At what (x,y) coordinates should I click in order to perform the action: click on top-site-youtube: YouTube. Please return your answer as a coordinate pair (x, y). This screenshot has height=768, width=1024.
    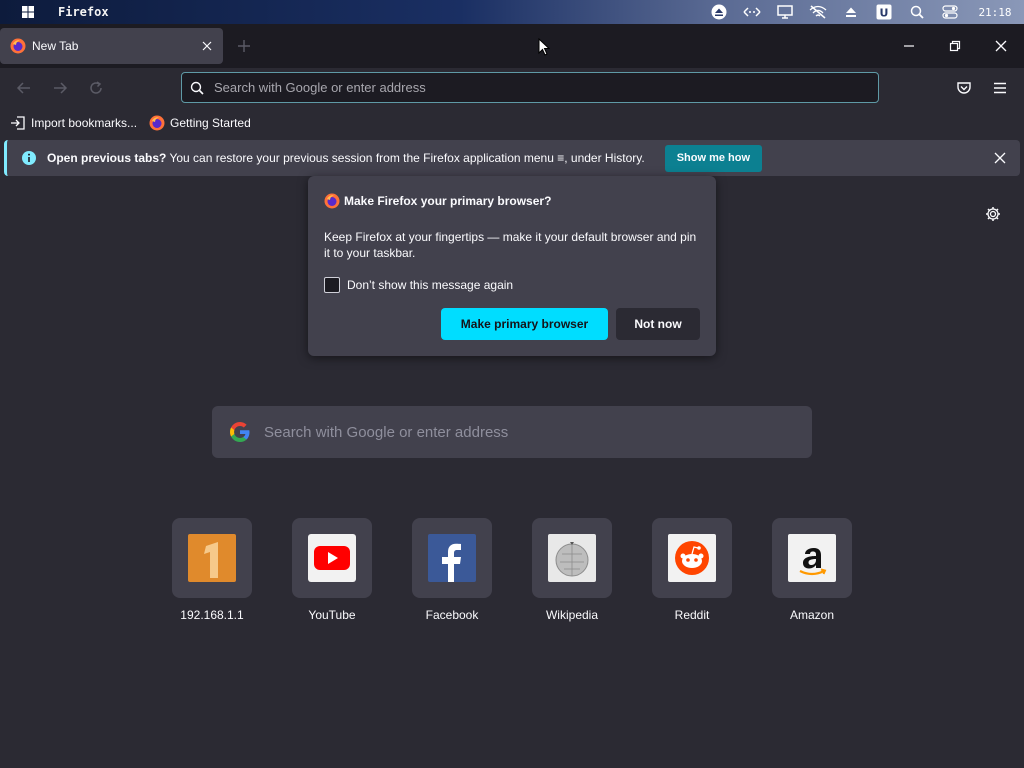
    Looking at the image, I should click on (332, 570).